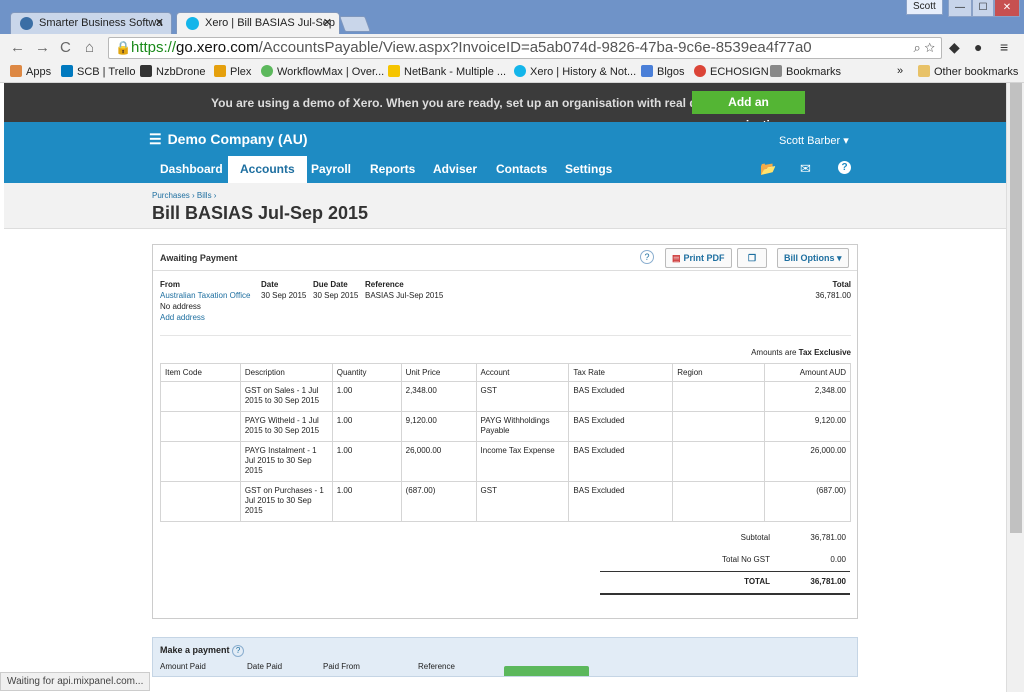 This screenshot has width=1024, height=692. Describe the element at coordinates (265, 666) in the screenshot. I see `date-paid-label: Date Paid` at that location.